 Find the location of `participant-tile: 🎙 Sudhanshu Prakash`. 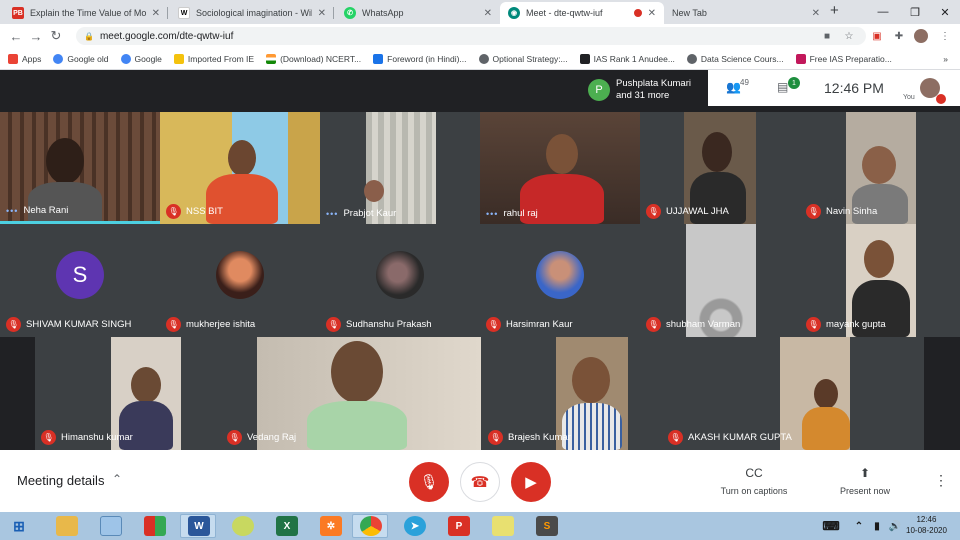

participant-tile: 🎙 Sudhanshu Prakash is located at coordinates (400, 280).